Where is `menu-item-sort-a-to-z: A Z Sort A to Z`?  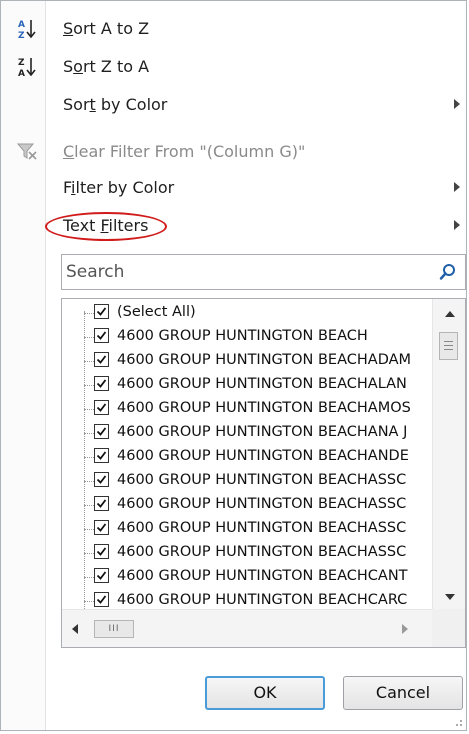
menu-item-sort-a-to-z: A Z Sort A to Z is located at coordinates (234, 29).